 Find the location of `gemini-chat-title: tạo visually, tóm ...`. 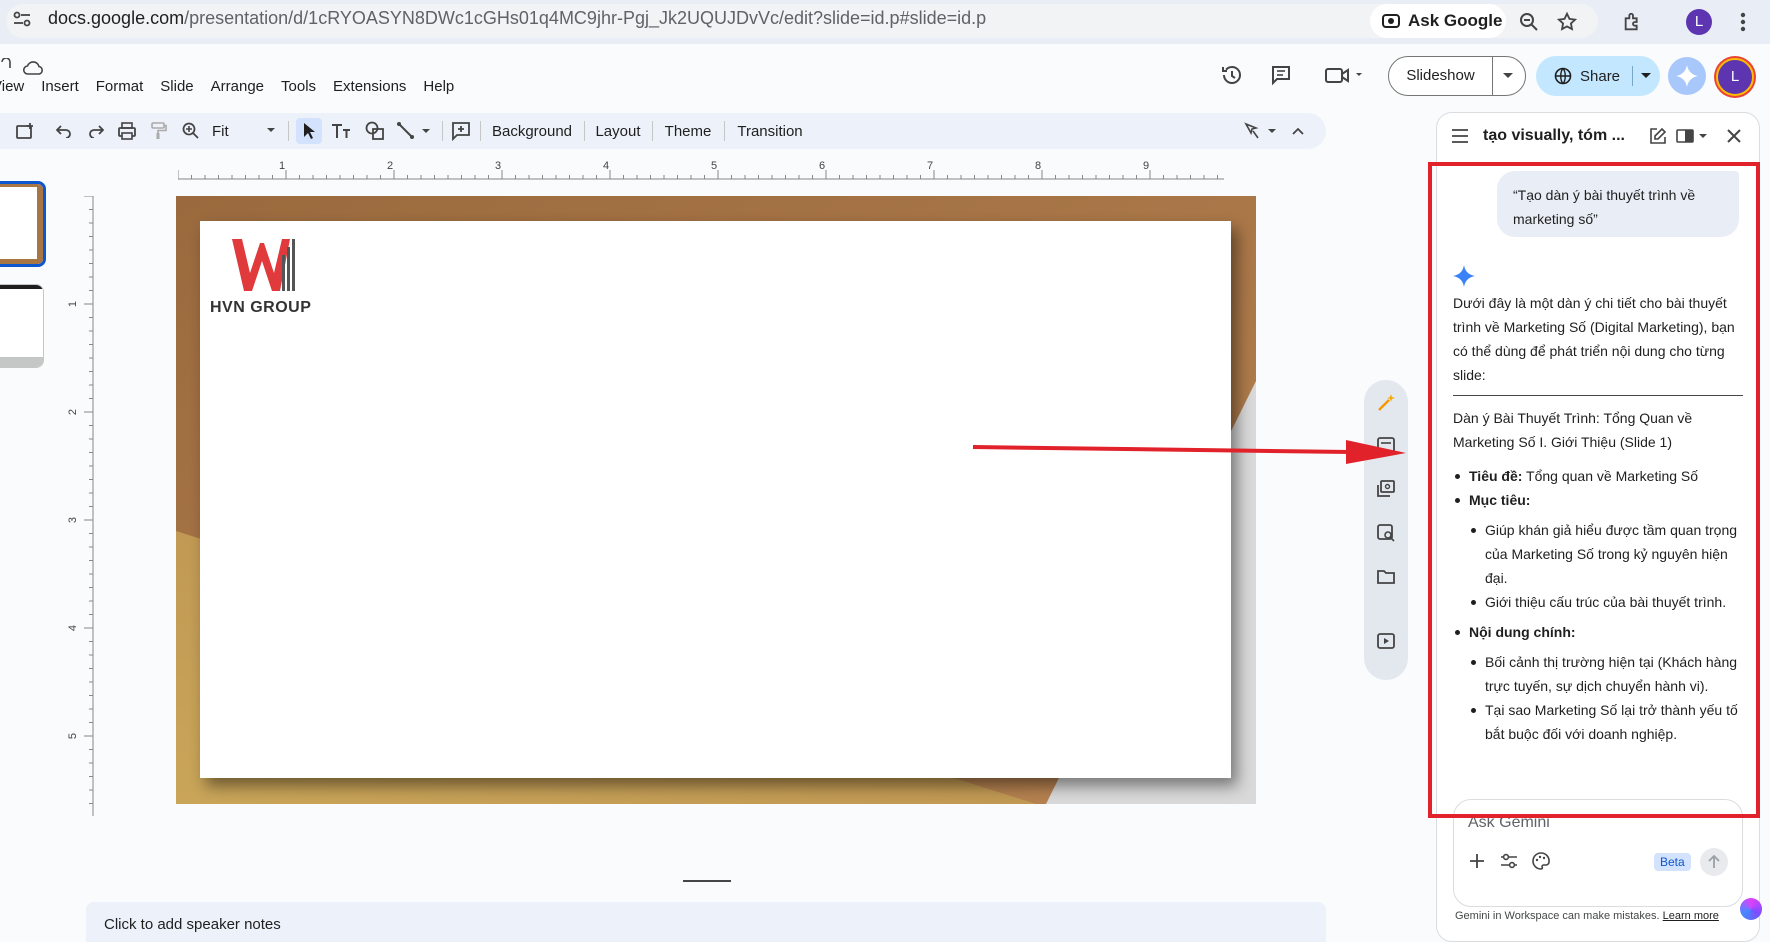

gemini-chat-title: tạo visually, tóm ... is located at coordinates (1554, 135).